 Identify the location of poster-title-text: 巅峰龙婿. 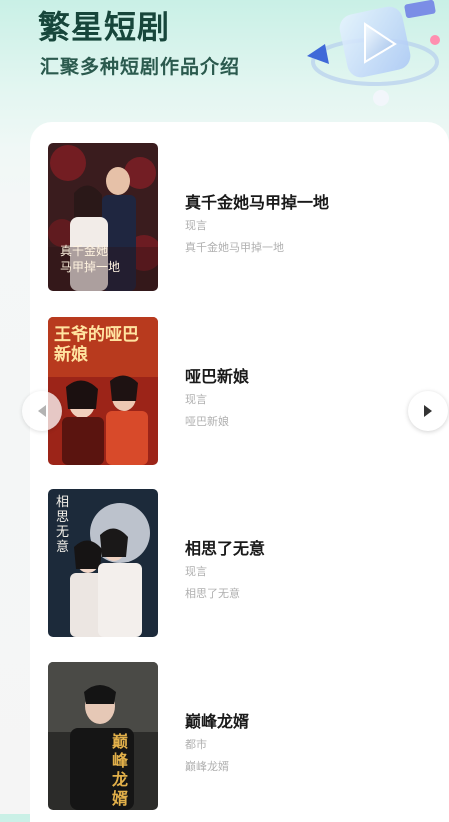
(120, 770).